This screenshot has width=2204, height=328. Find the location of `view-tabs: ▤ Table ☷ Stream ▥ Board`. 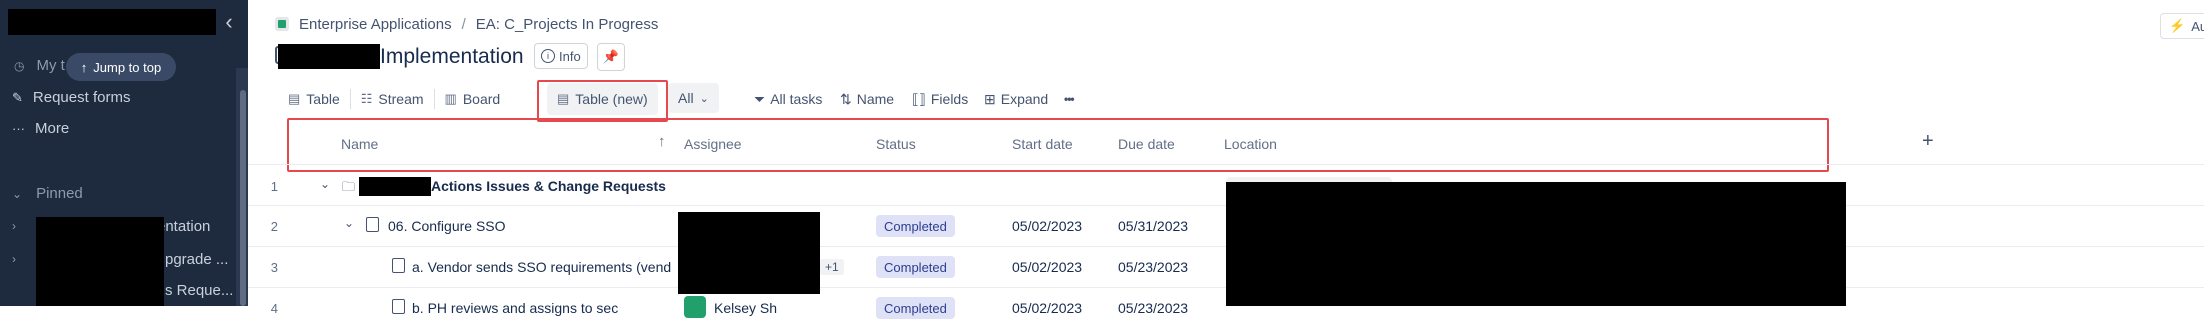

view-tabs: ▤ Table ☷ Stream ▥ Board is located at coordinates (394, 99).